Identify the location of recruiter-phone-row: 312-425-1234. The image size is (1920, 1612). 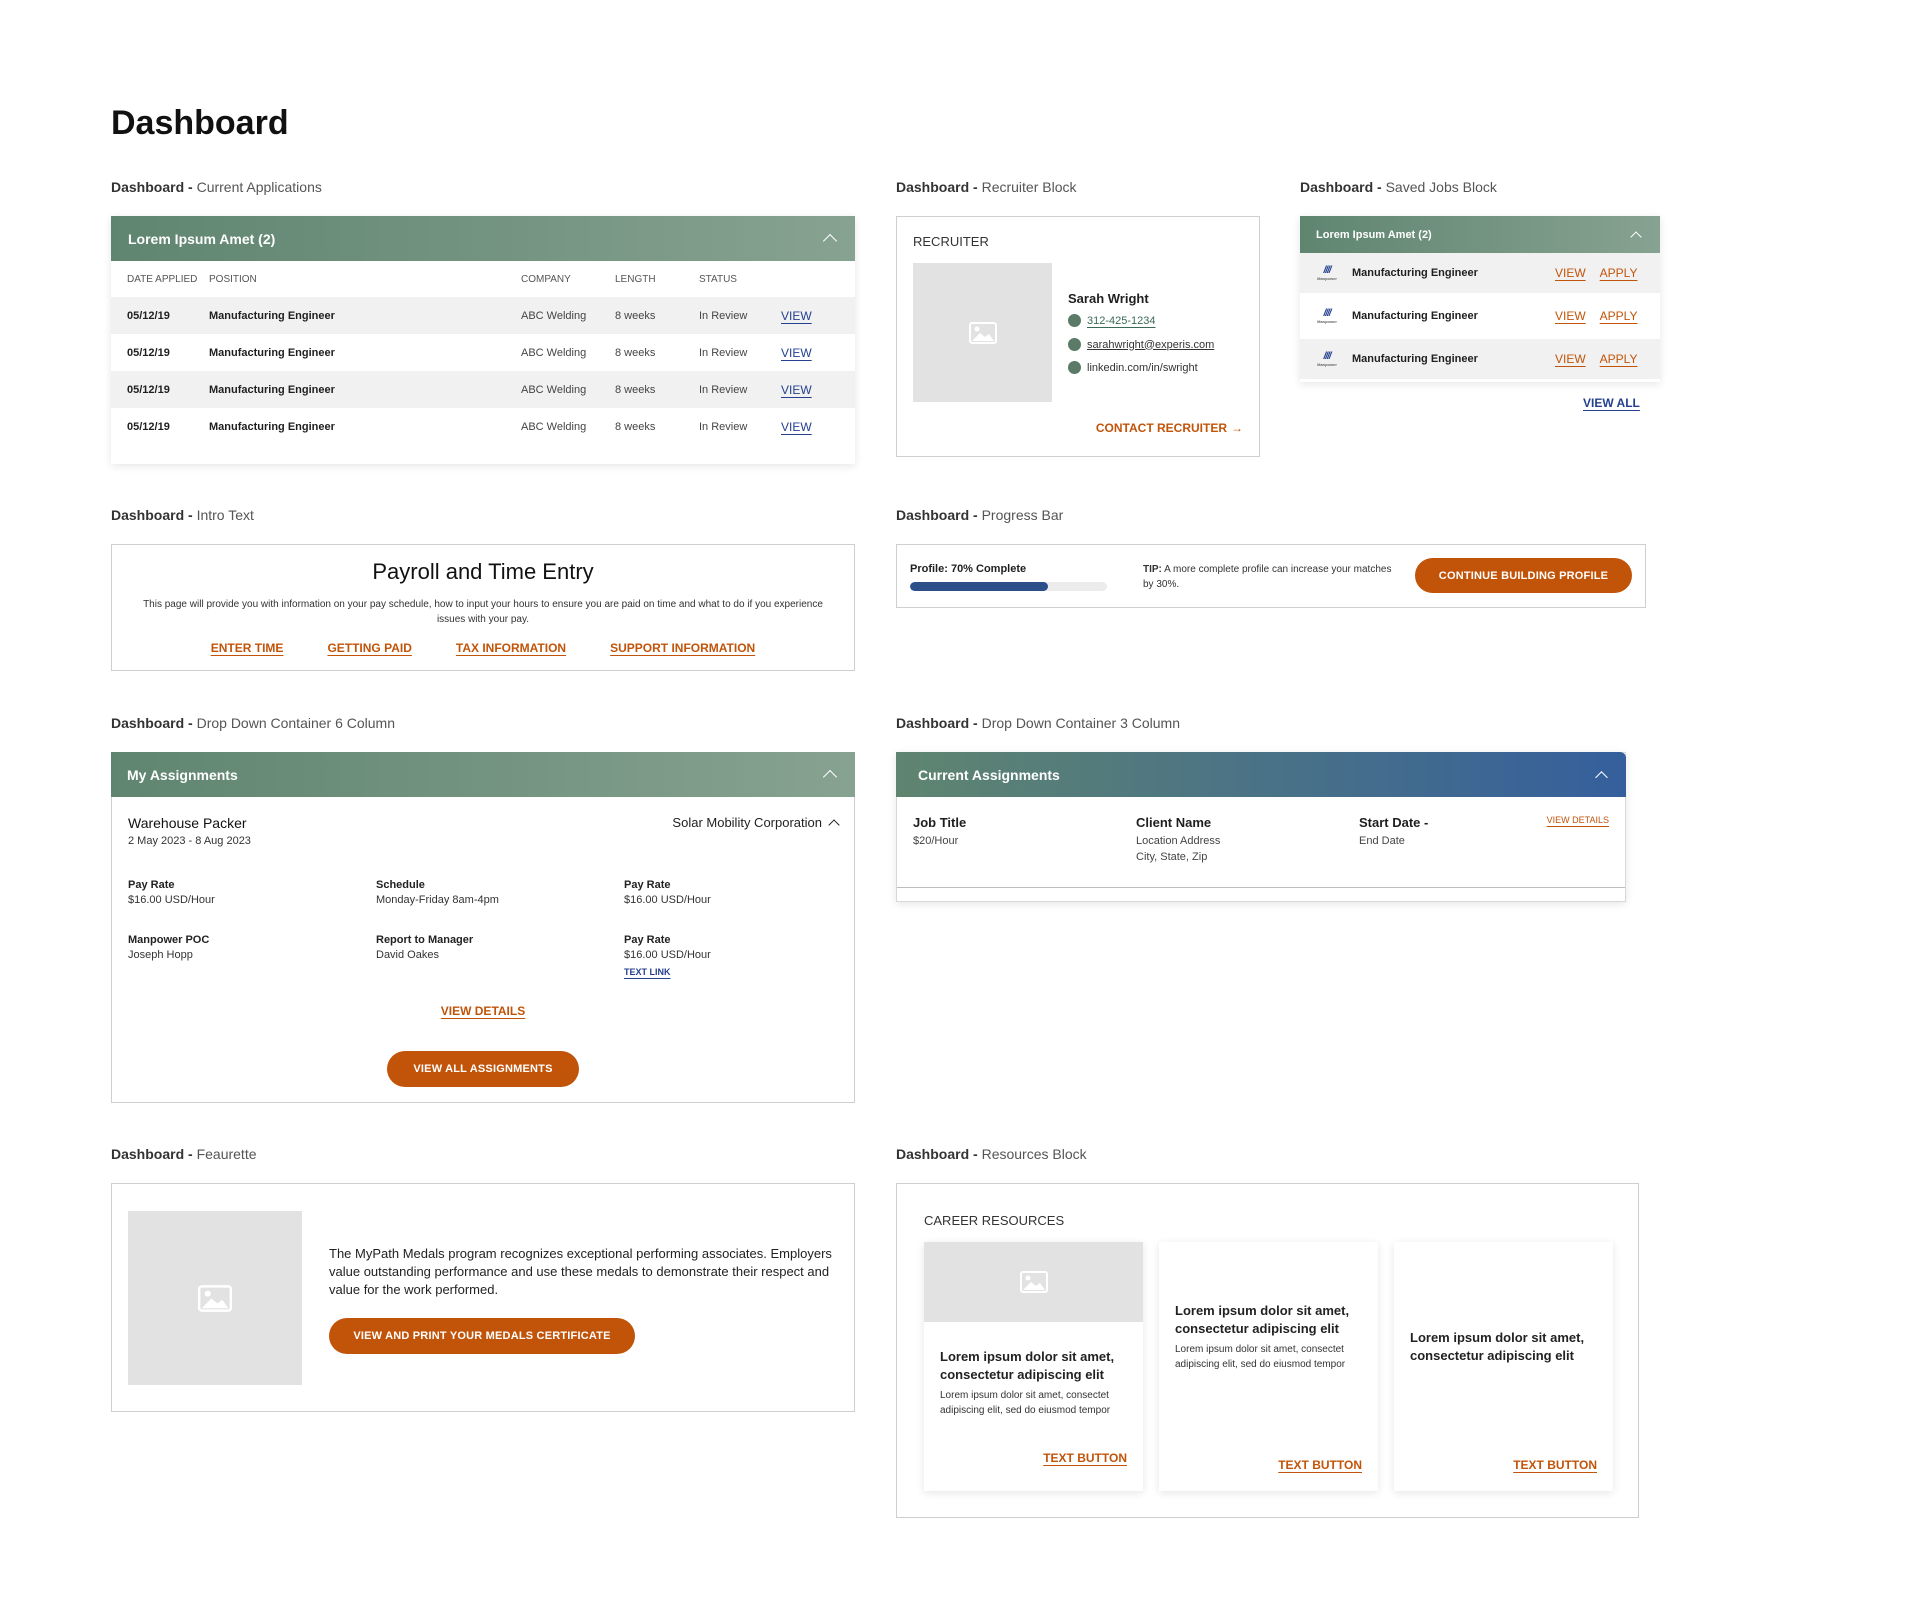
(1112, 320).